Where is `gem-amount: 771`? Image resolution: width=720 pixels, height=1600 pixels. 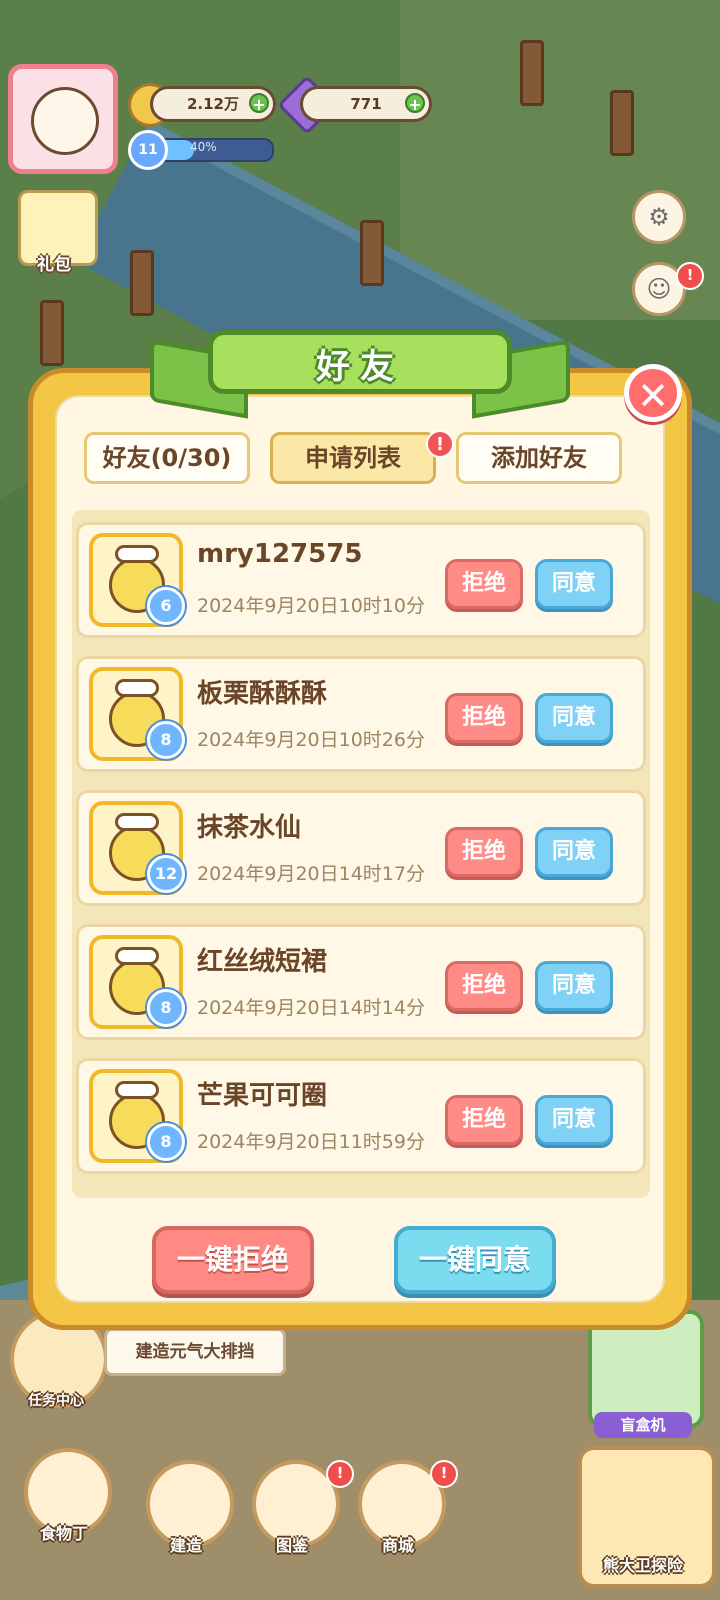
gem-amount: 771 is located at coordinates (366, 104).